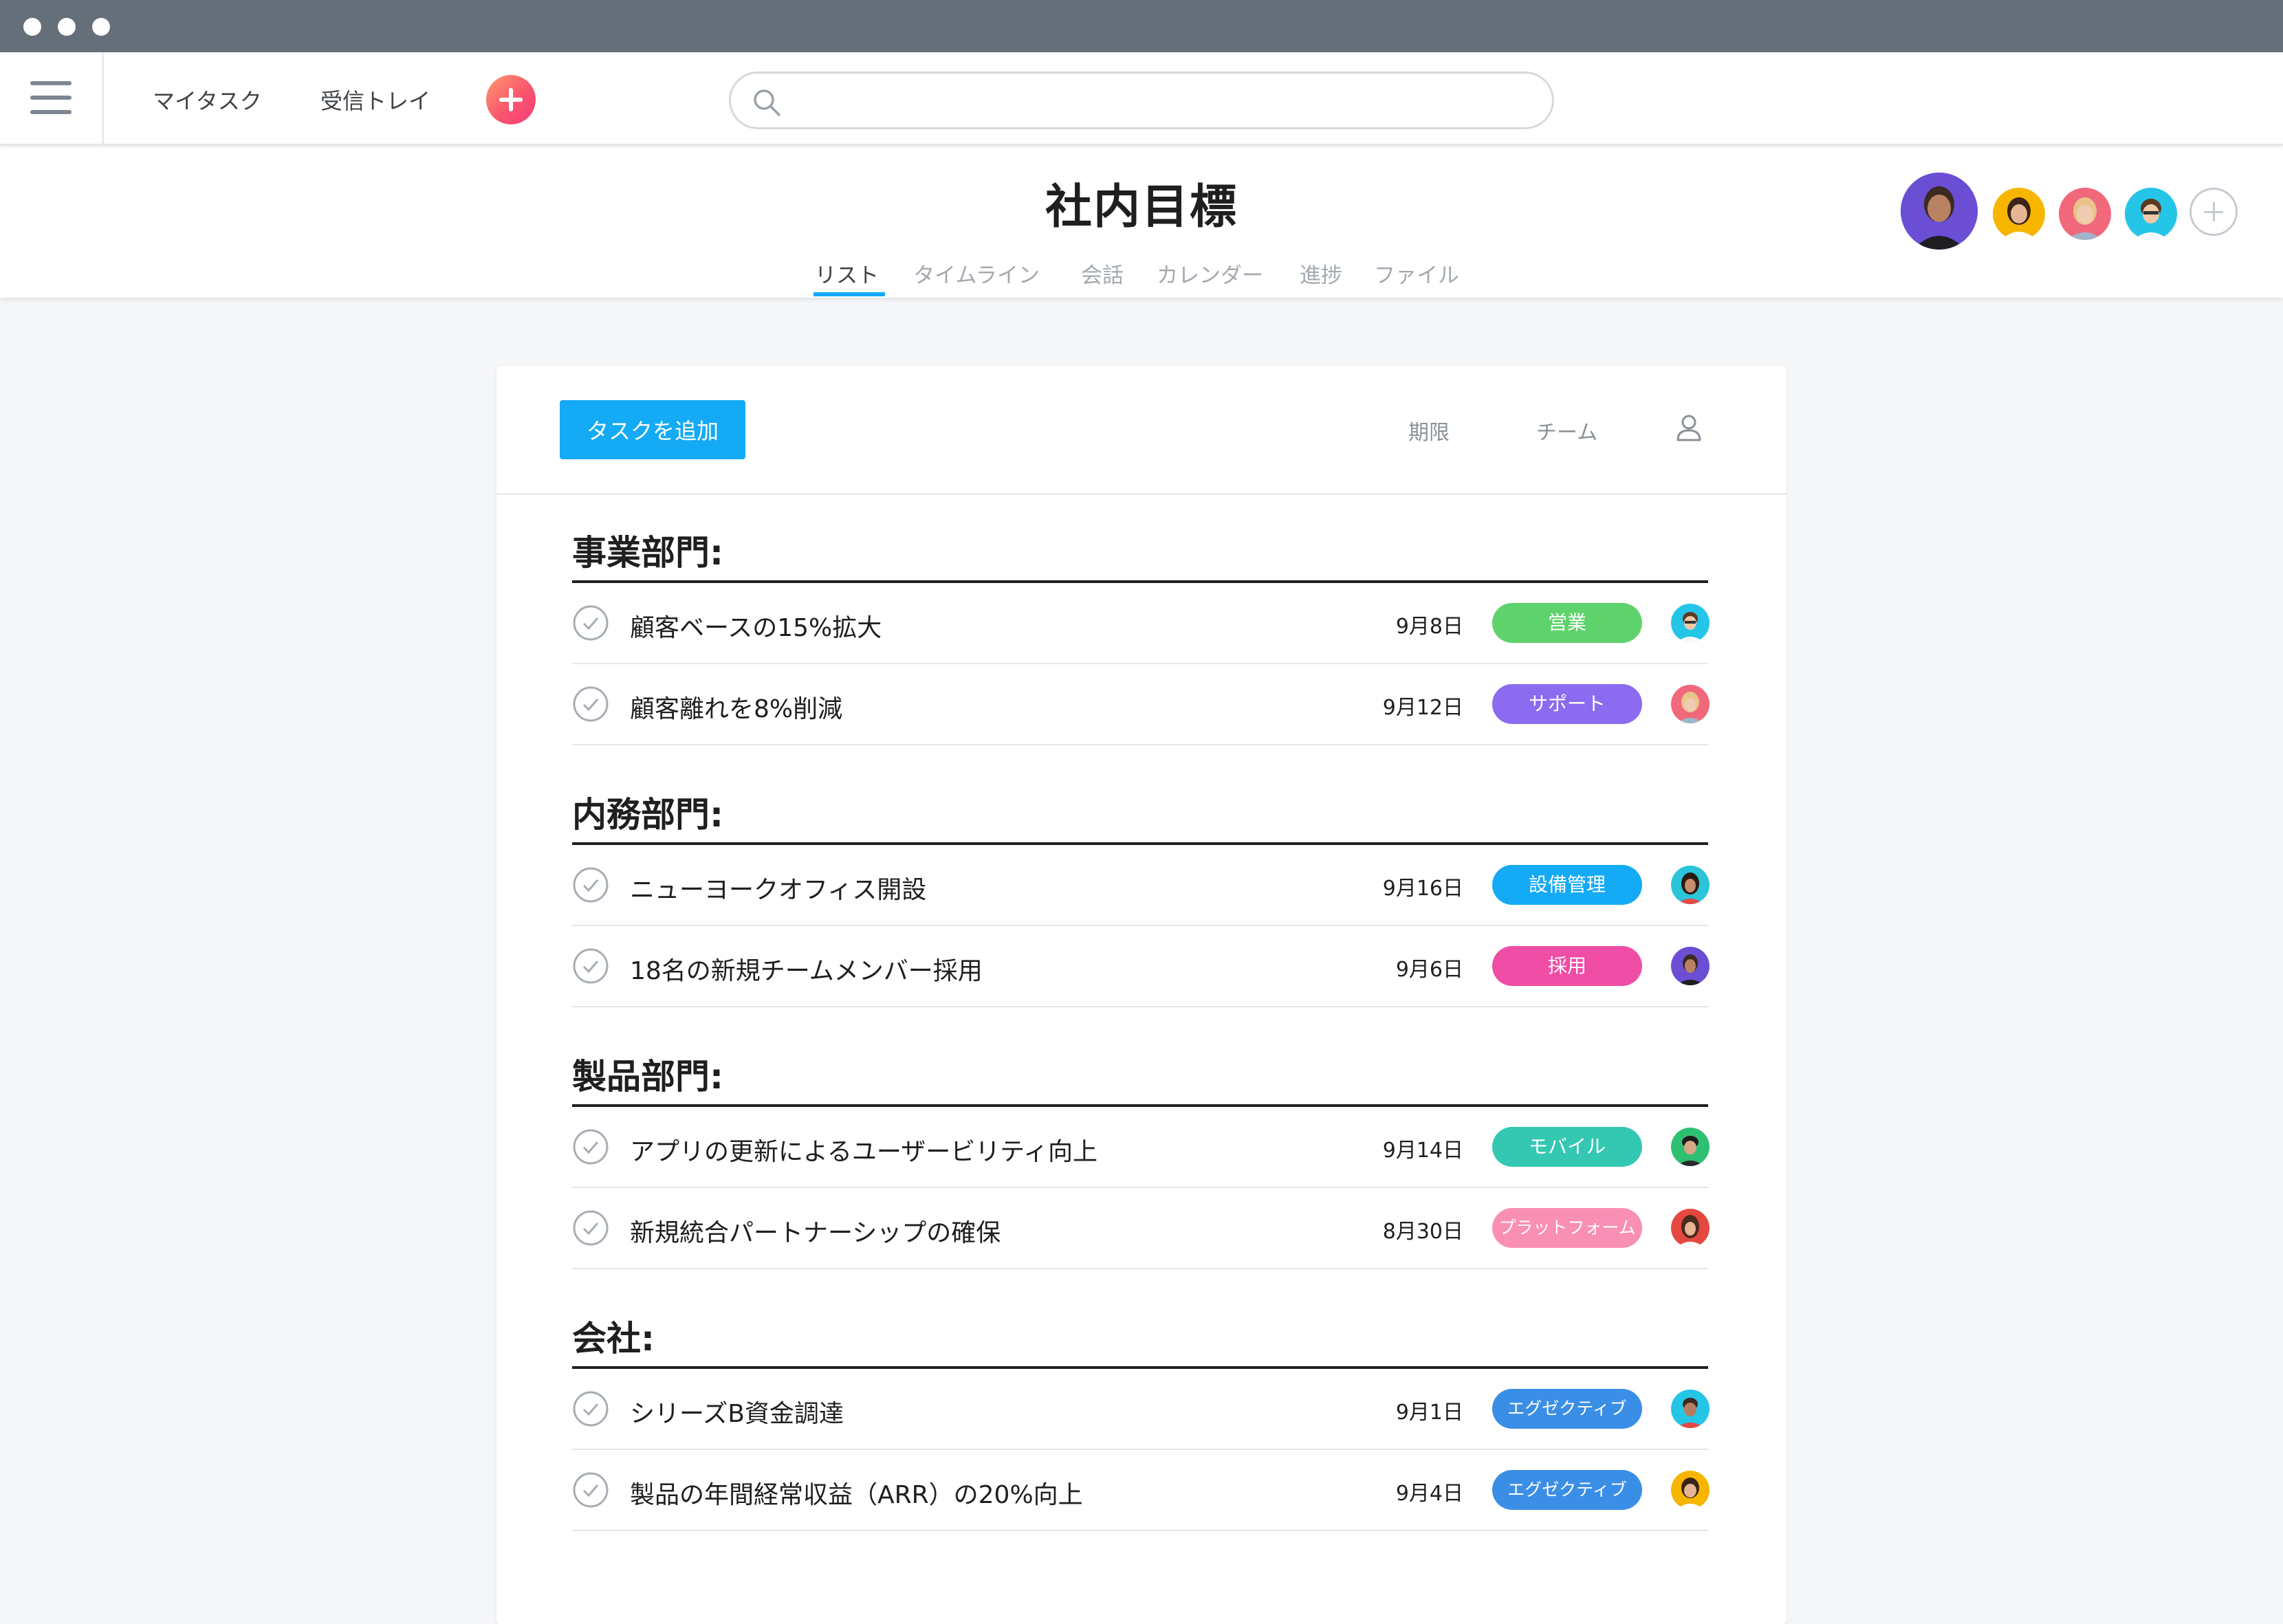 The height and width of the screenshot is (1624, 2283). I want to click on due-date: 9月1日, so click(1430, 1410).